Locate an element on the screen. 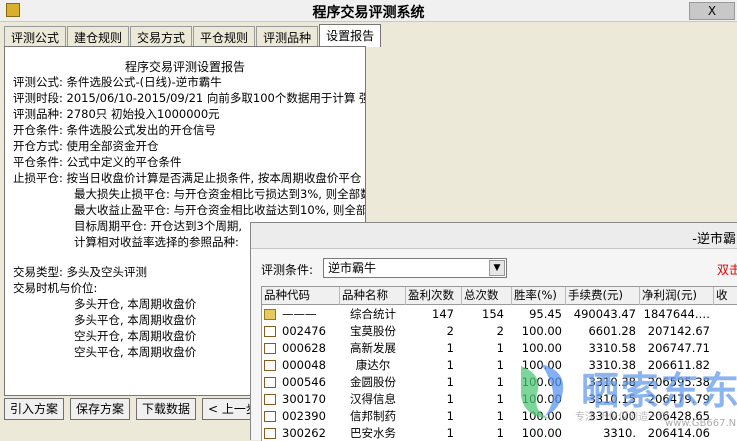 The height and width of the screenshot is (441, 737). tab-entry-rules: 建仓规则 is located at coordinates (98, 36).